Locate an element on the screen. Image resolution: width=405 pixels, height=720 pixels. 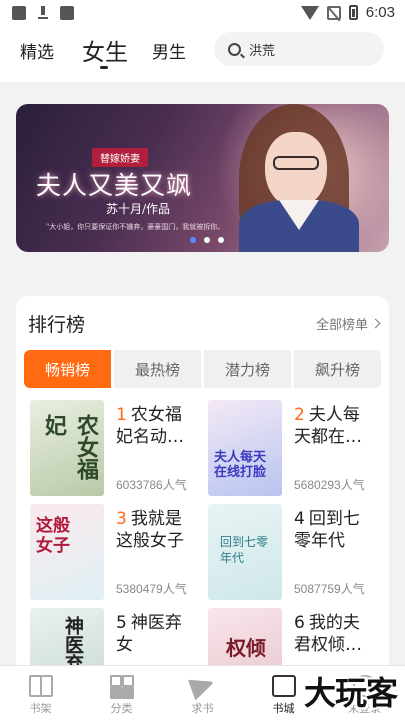
ranking-title: 排行榜 is located at coordinates (57, 325).